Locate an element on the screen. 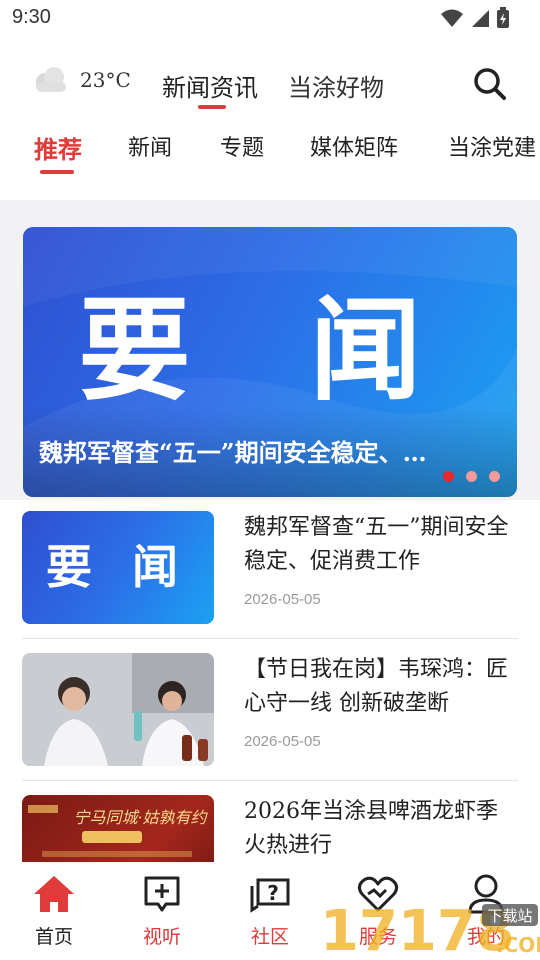 The width and height of the screenshot is (540, 960). tab-news-info: 新闻资讯 is located at coordinates (210, 85).